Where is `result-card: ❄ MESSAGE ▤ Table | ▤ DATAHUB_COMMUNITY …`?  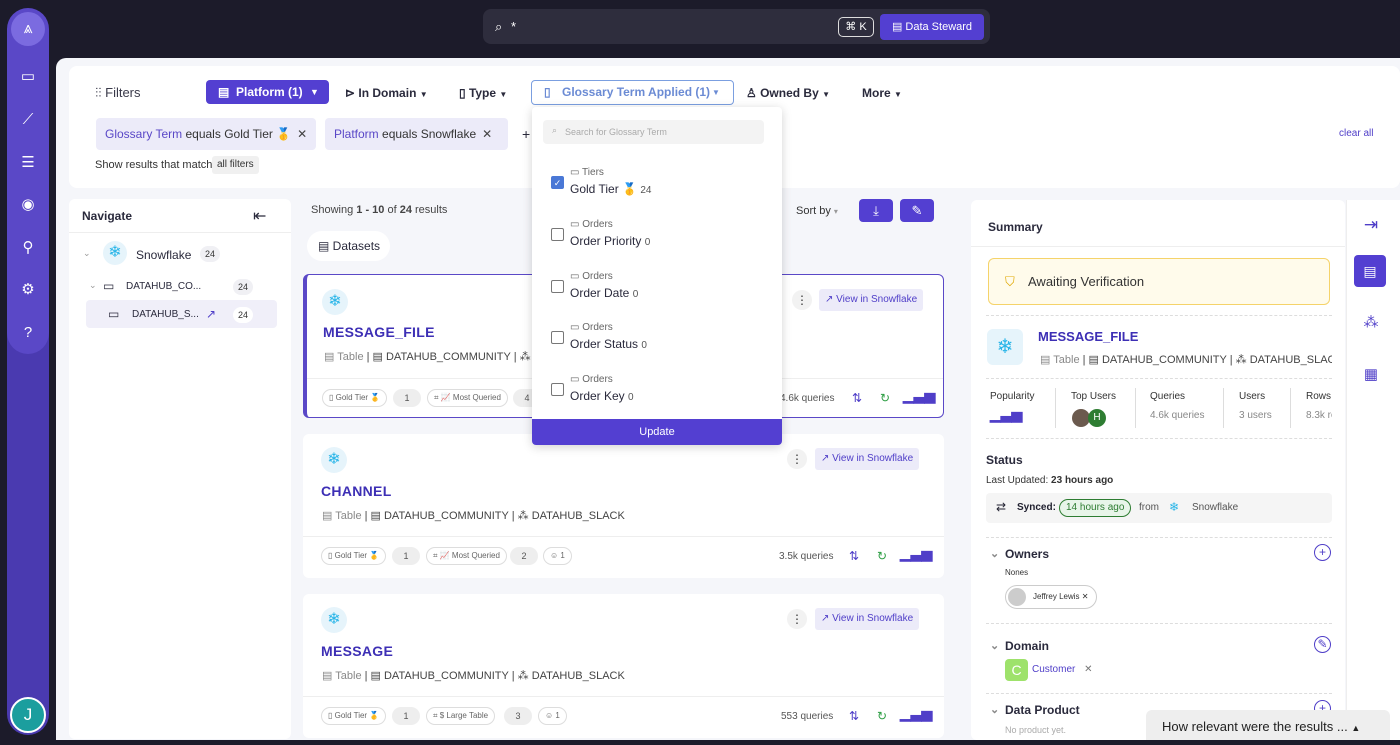 result-card: ❄ MESSAGE ▤ Table | ▤ DATAHUB_COMMUNITY … is located at coordinates (623, 666).